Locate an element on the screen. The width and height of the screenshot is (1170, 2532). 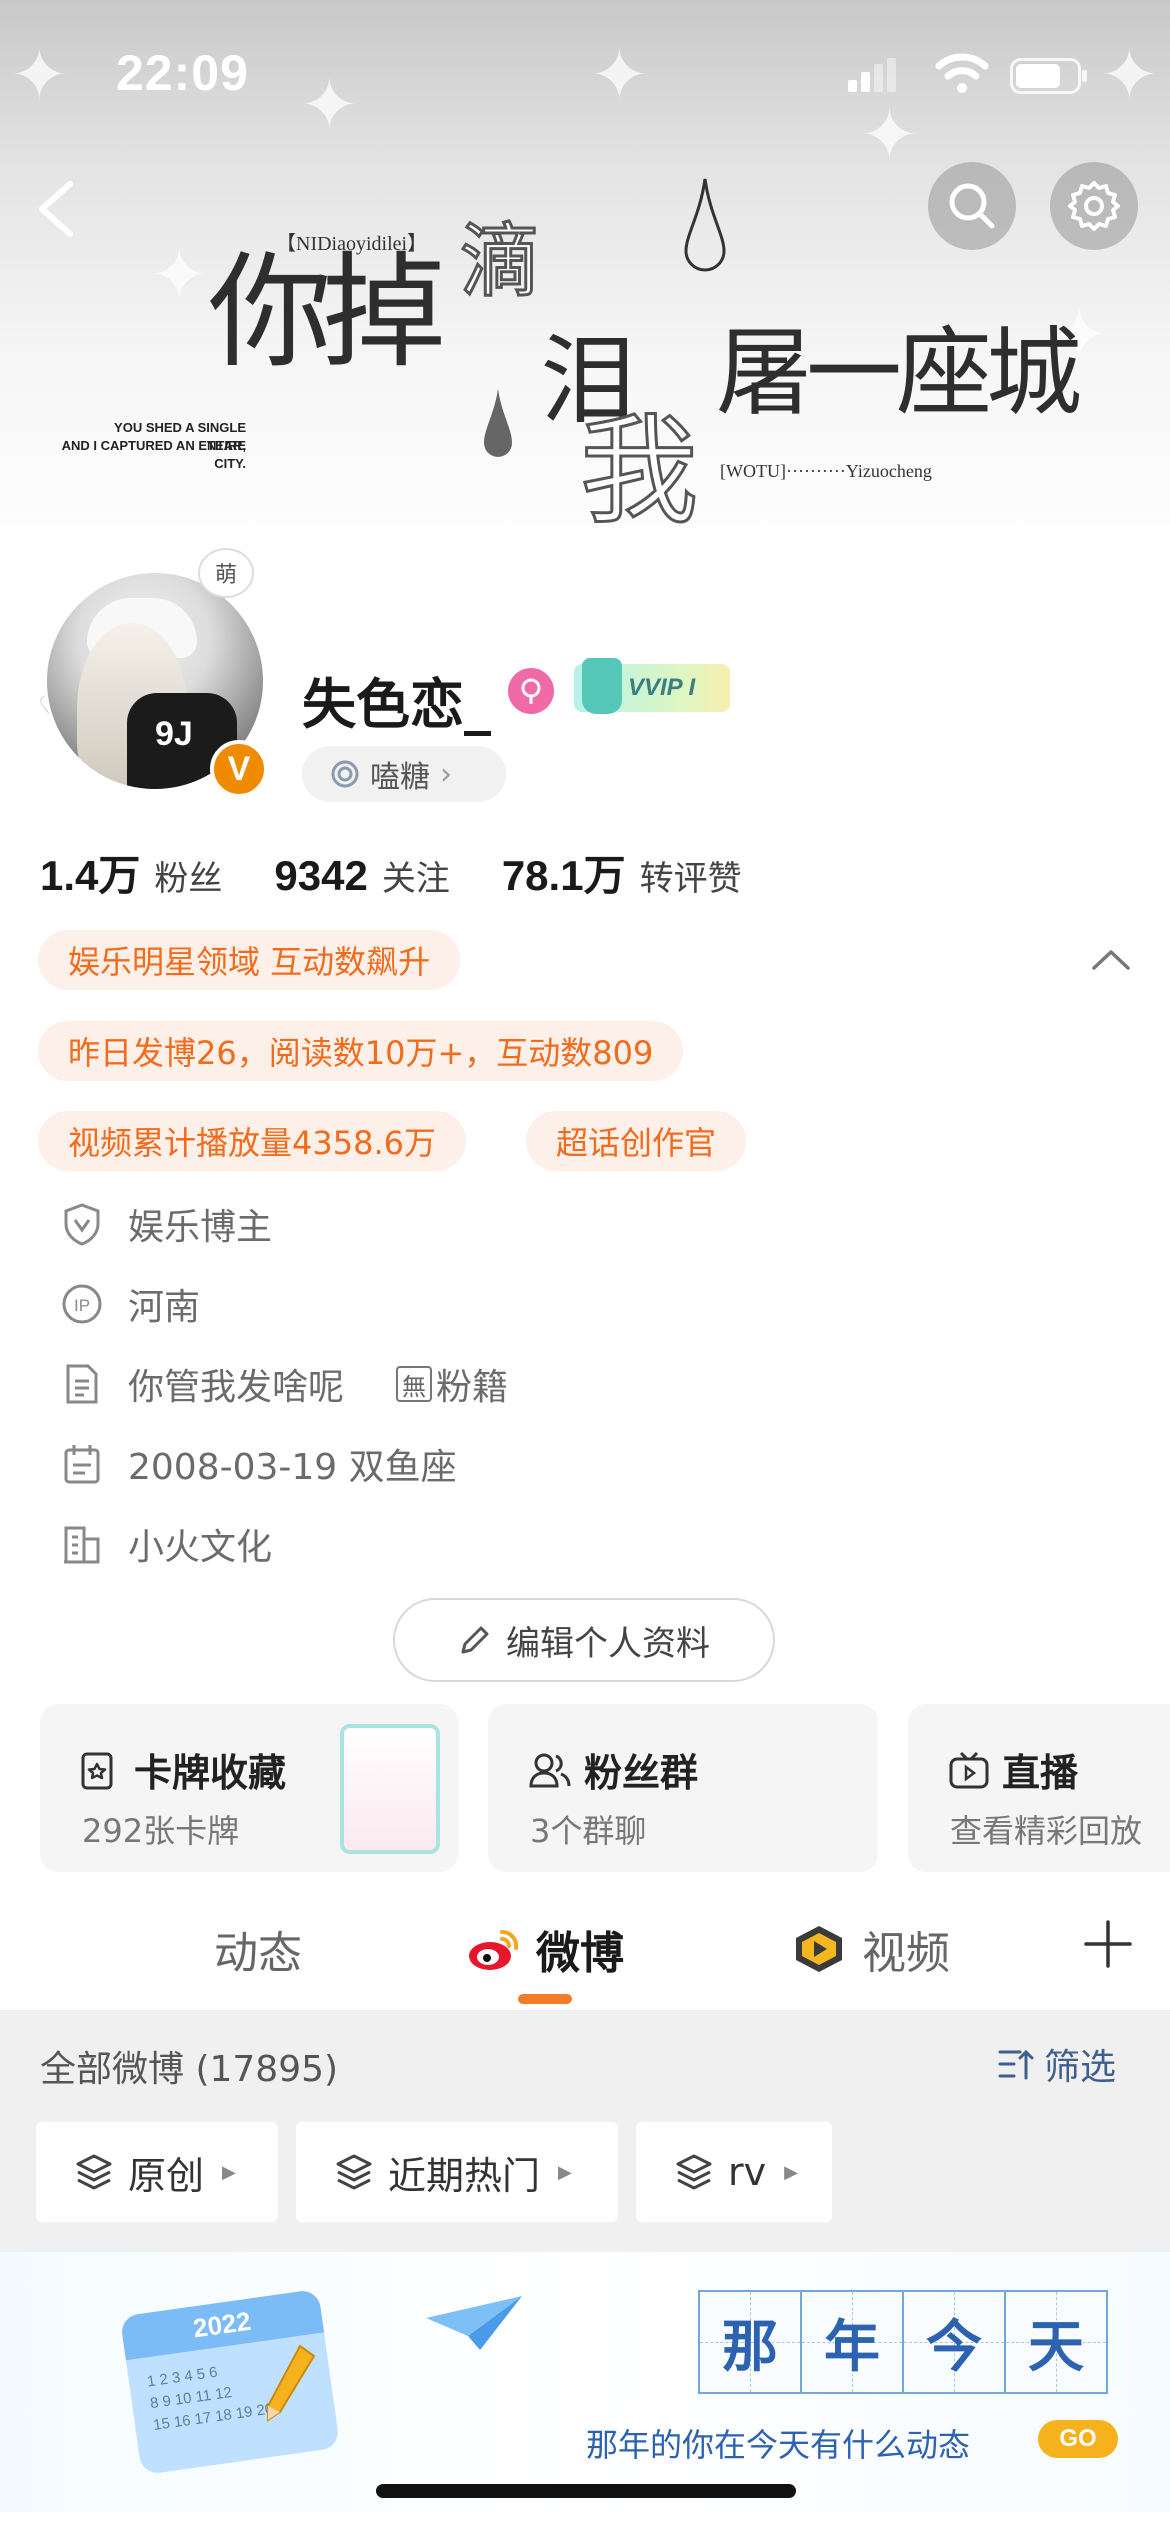
pencil-icon is located at coordinates (475, 1640).